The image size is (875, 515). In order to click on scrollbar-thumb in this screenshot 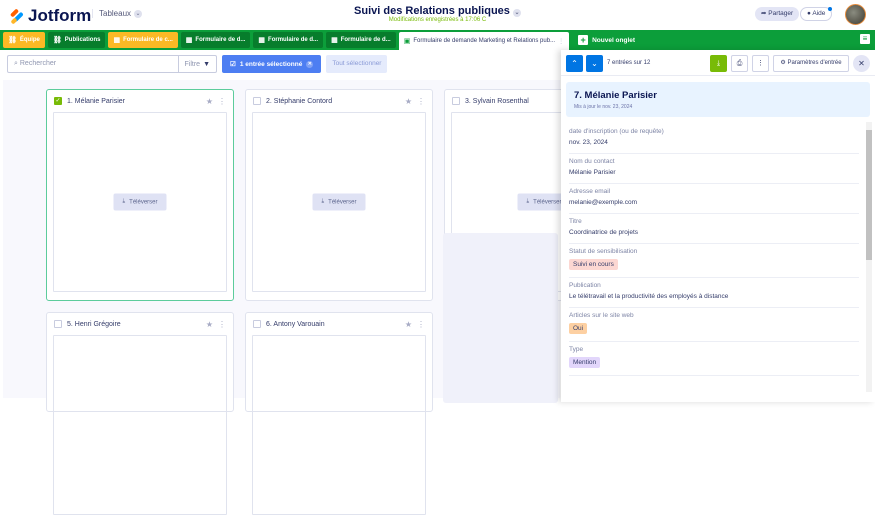, I will do `click(869, 195)`.